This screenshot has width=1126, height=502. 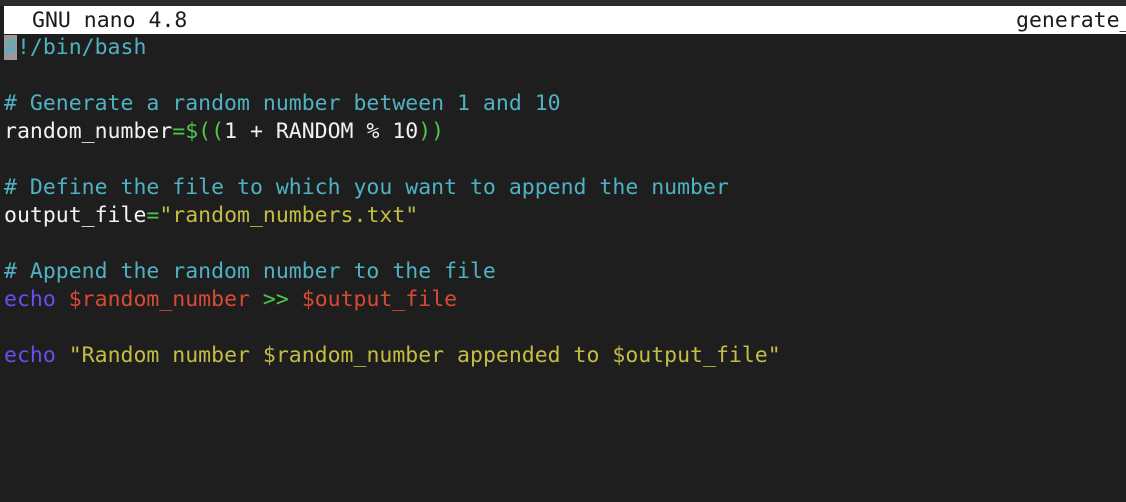 What do you see at coordinates (275, 299) in the screenshot?
I see `redirect-operator: >>` at bounding box center [275, 299].